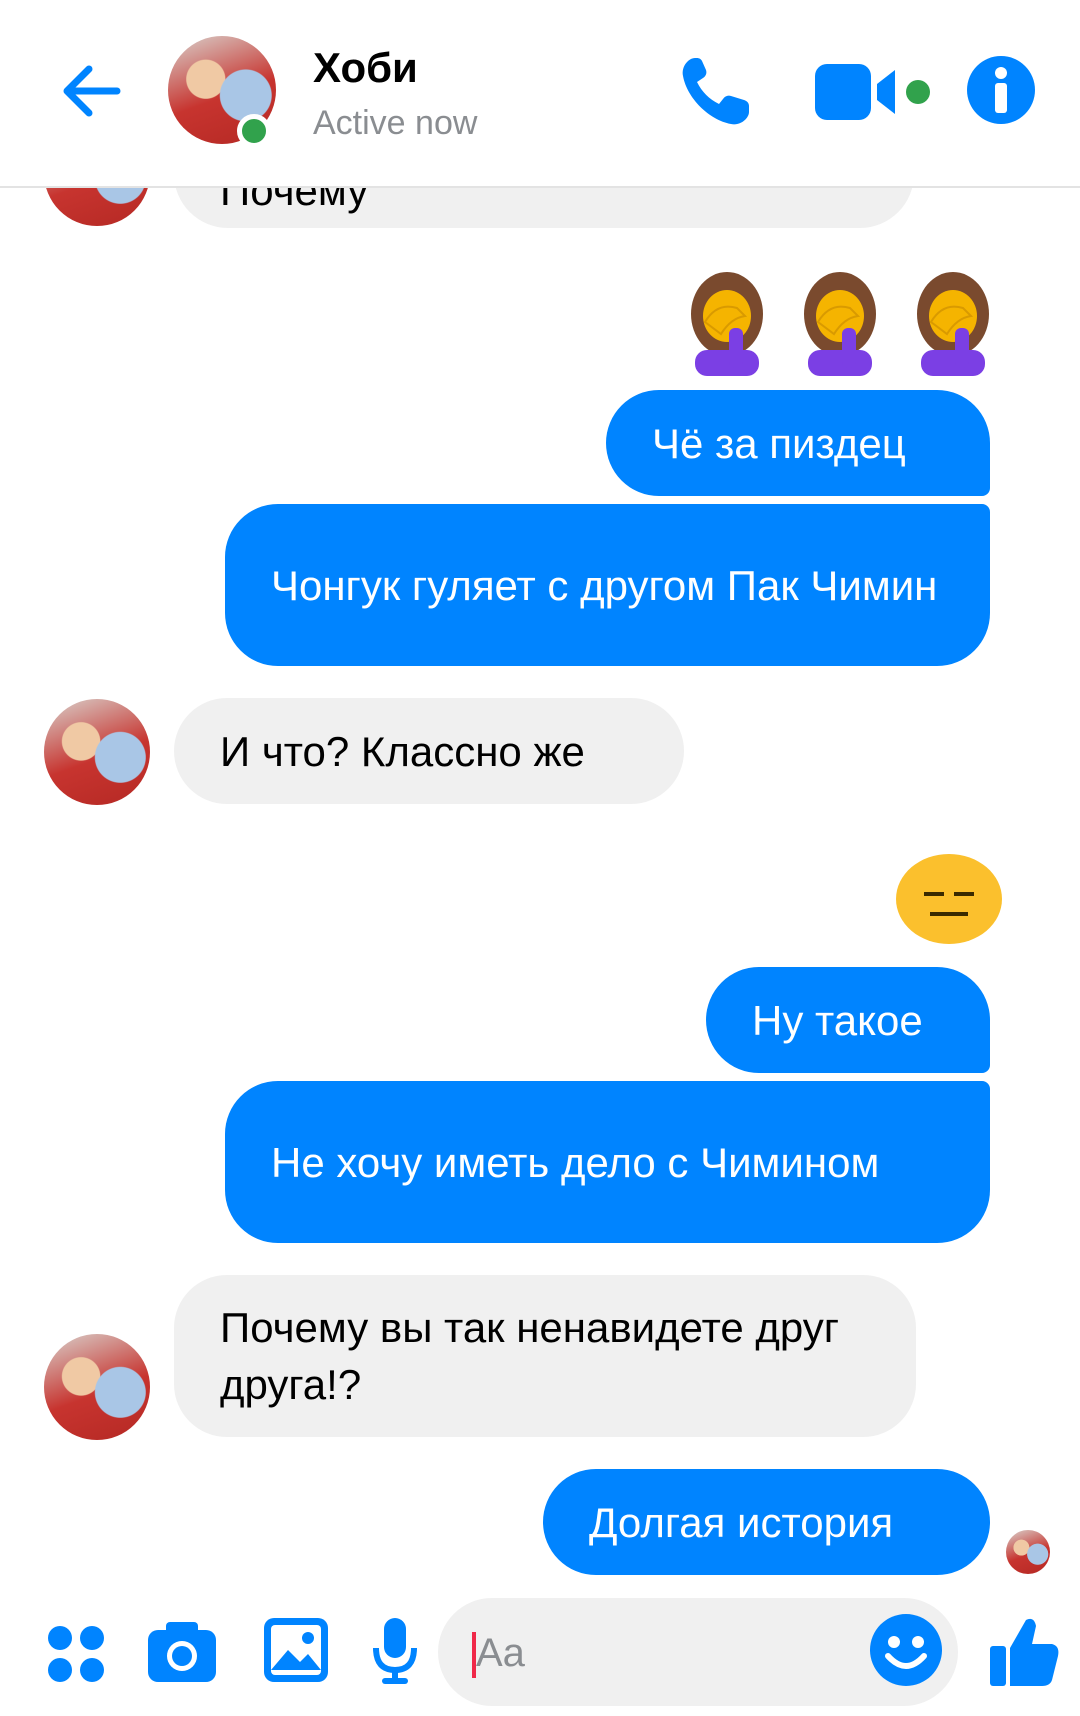 This screenshot has height=1716, width=1080. I want to click on camera-icon, so click(182, 1651).